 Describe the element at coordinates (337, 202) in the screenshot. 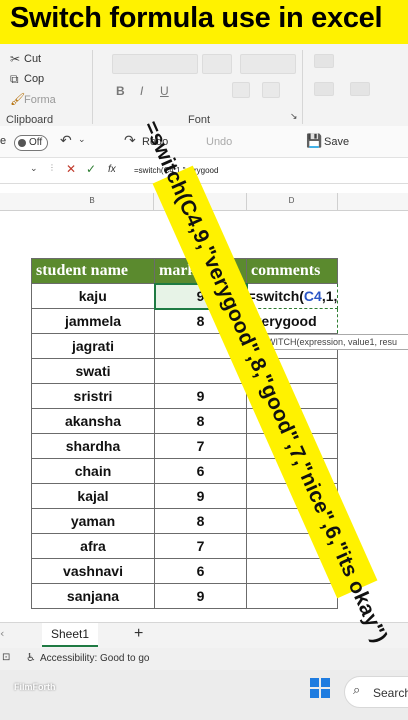

I see `column-divider` at that location.